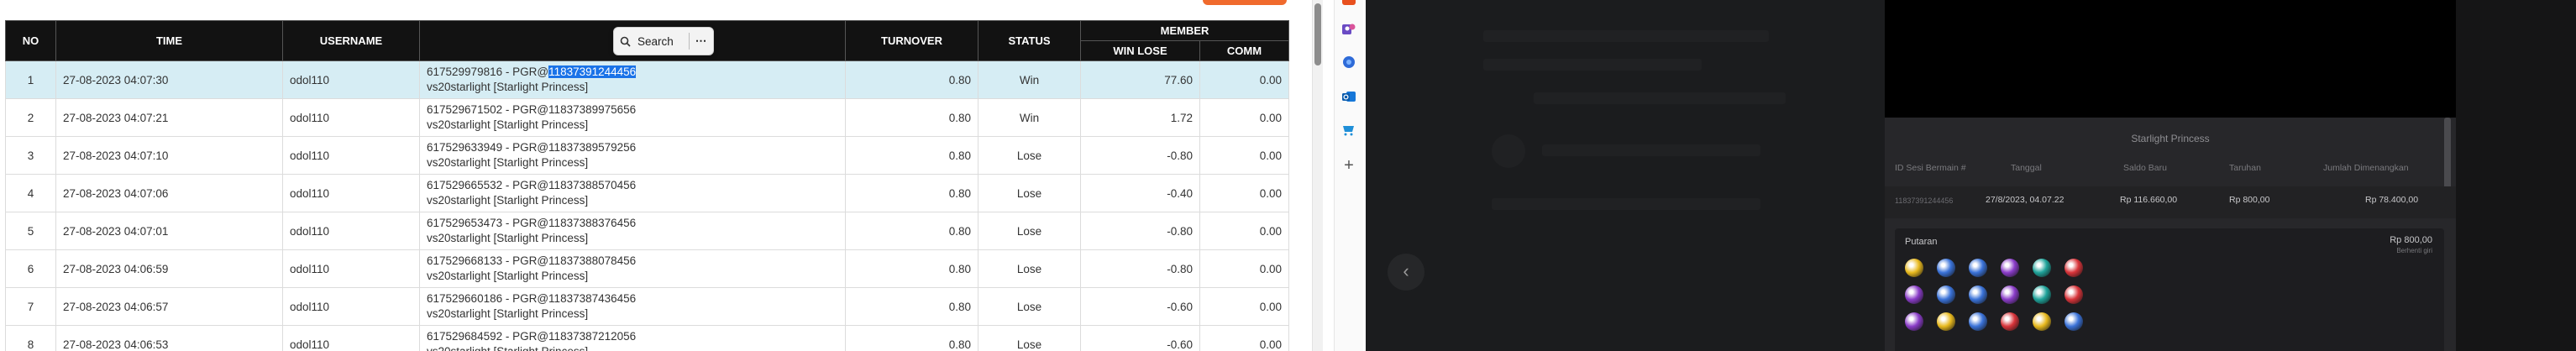  Describe the element at coordinates (1317, 34) in the screenshot. I see `scrollbar-thumb` at that location.